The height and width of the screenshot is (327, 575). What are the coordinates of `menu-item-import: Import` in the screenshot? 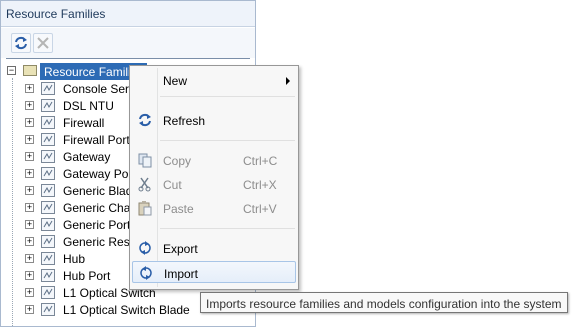 It's located at (214, 272).